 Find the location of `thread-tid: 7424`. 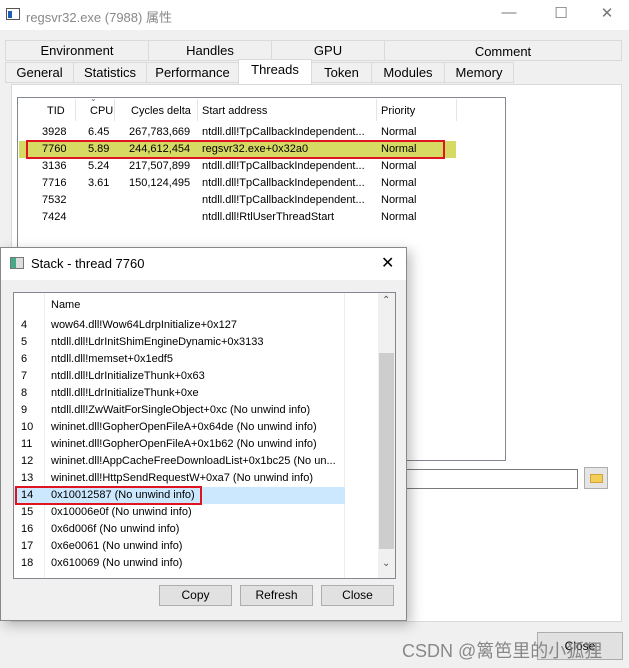

thread-tid: 7424 is located at coordinates (54, 217).